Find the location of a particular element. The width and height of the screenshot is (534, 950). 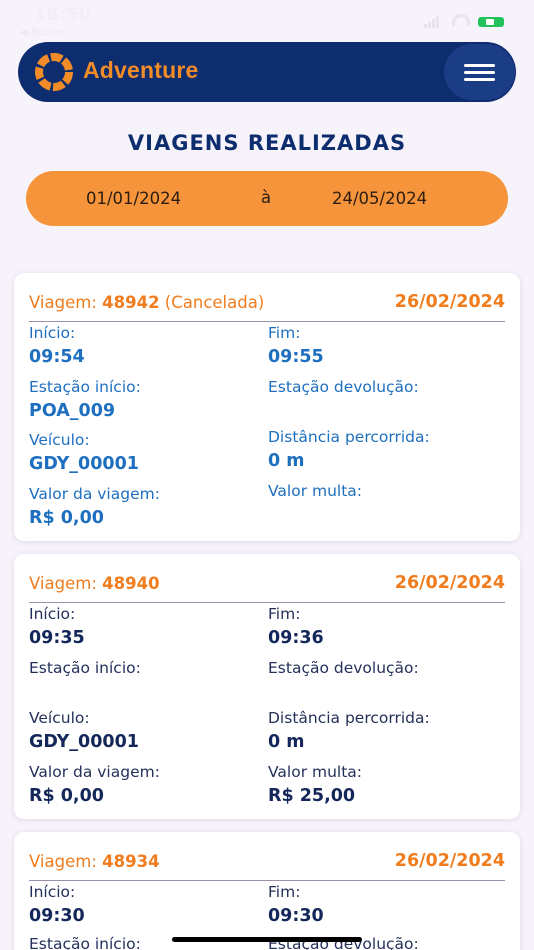

status-icons is located at coordinates (464, 21).